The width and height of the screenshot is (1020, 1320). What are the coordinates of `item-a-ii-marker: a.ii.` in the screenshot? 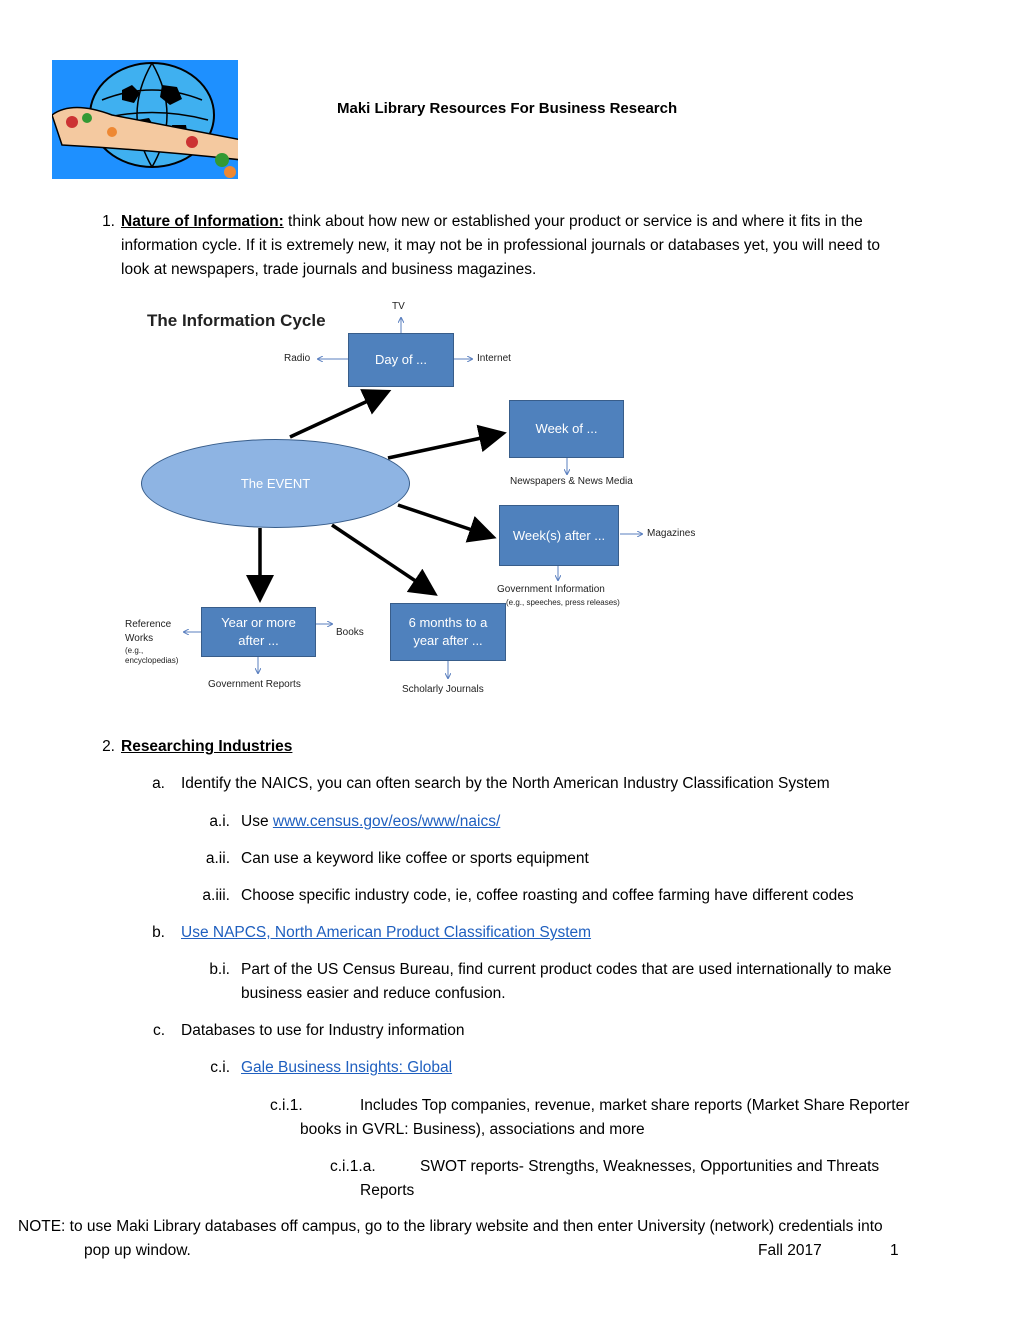 It's located at (217, 858).